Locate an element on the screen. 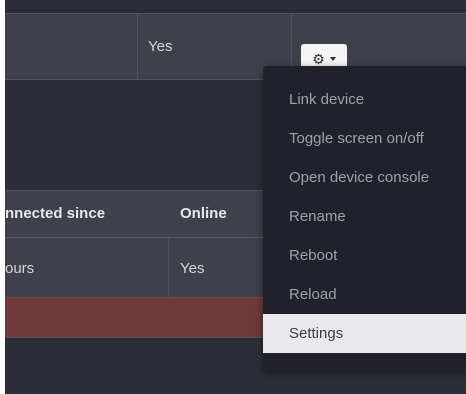 This screenshot has height=394, width=466. menu-item-rename: Rename is located at coordinates (364, 216).